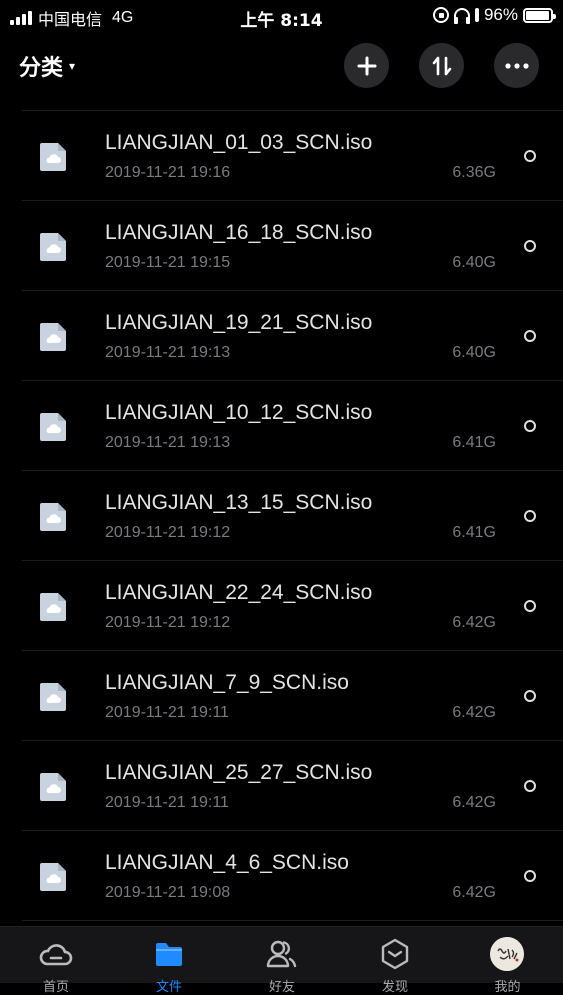  Describe the element at coordinates (227, 862) in the screenshot. I see `file-name: LIANGJIAN_4_6_SCN.iso` at that location.